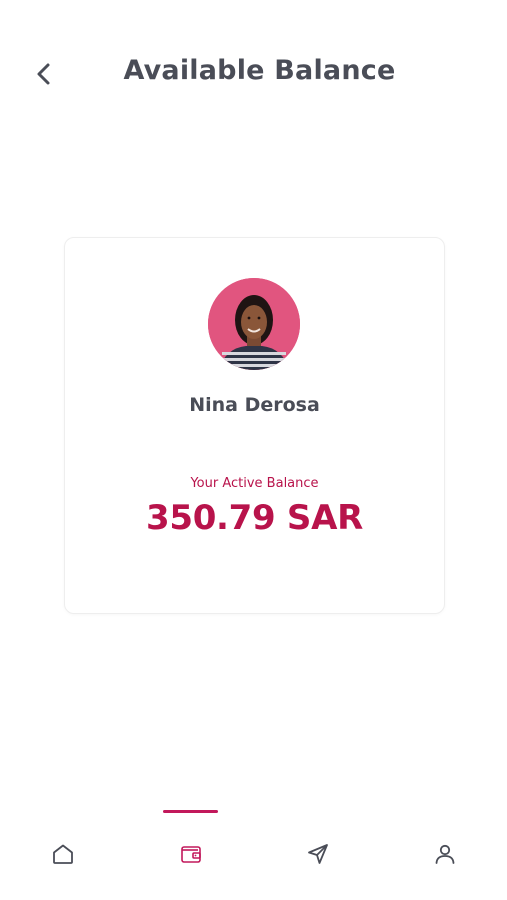  I want to click on nav-wallet, so click(191, 854).